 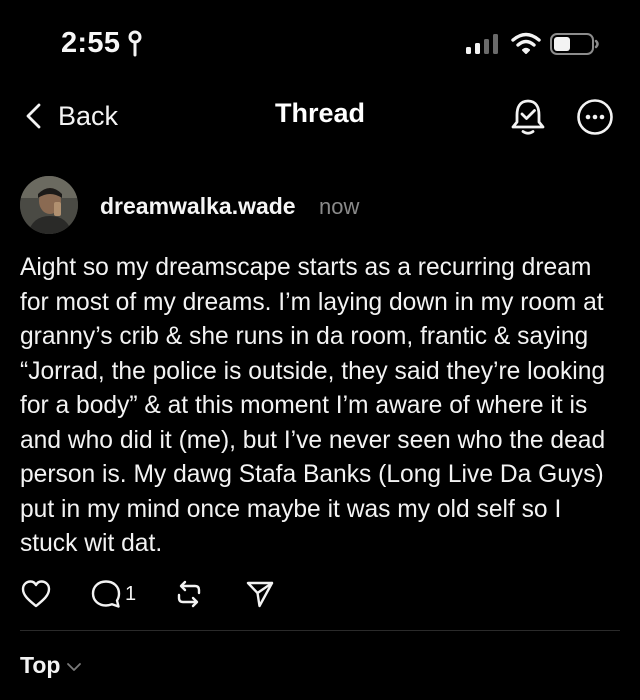 I want to click on location-icon, so click(x=135, y=43).